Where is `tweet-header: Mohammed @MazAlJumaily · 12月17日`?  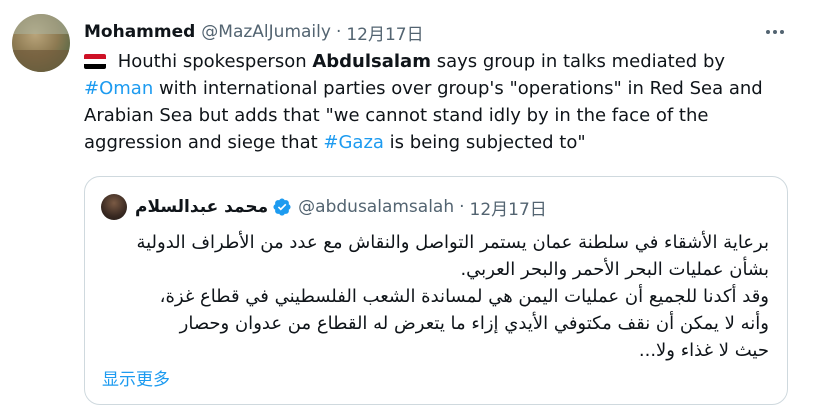 tweet-header: Mohammed @MazAlJumaily · 12月17日 is located at coordinates (254, 32).